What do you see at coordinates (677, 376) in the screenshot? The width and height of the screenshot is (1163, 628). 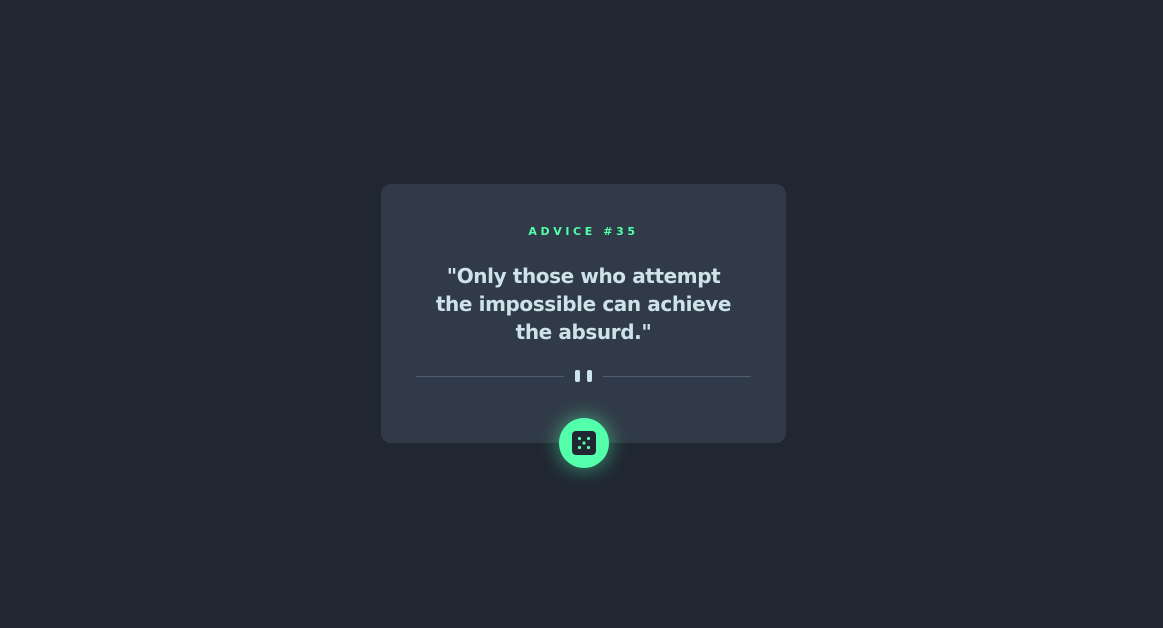 I see `divider-line-right` at bounding box center [677, 376].